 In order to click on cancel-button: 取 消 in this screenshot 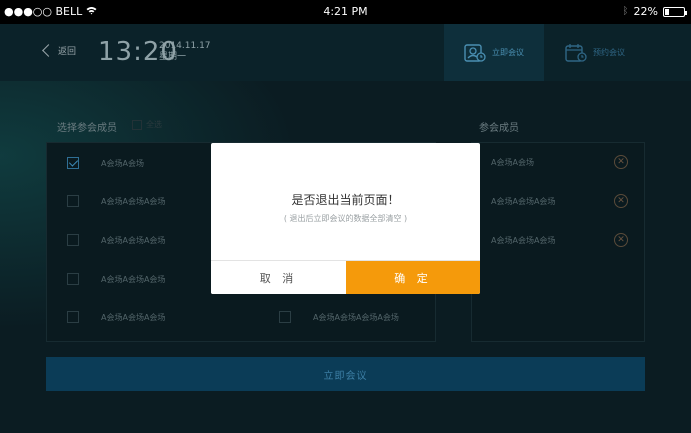, I will do `click(278, 277)`.